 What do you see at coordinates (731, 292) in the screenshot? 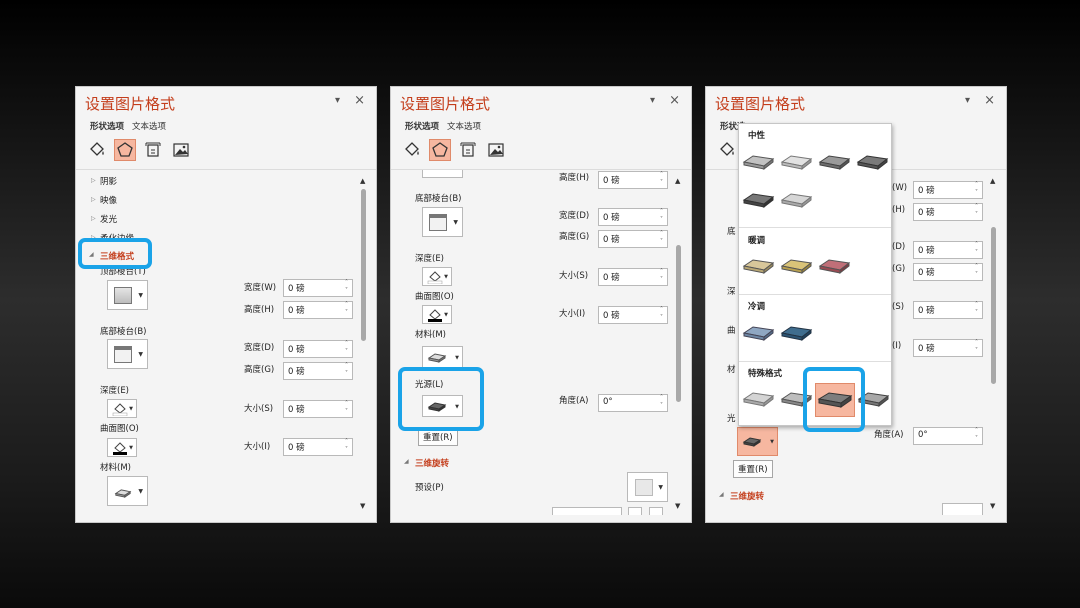
I see `depth-label-partial: 深` at bounding box center [731, 292].